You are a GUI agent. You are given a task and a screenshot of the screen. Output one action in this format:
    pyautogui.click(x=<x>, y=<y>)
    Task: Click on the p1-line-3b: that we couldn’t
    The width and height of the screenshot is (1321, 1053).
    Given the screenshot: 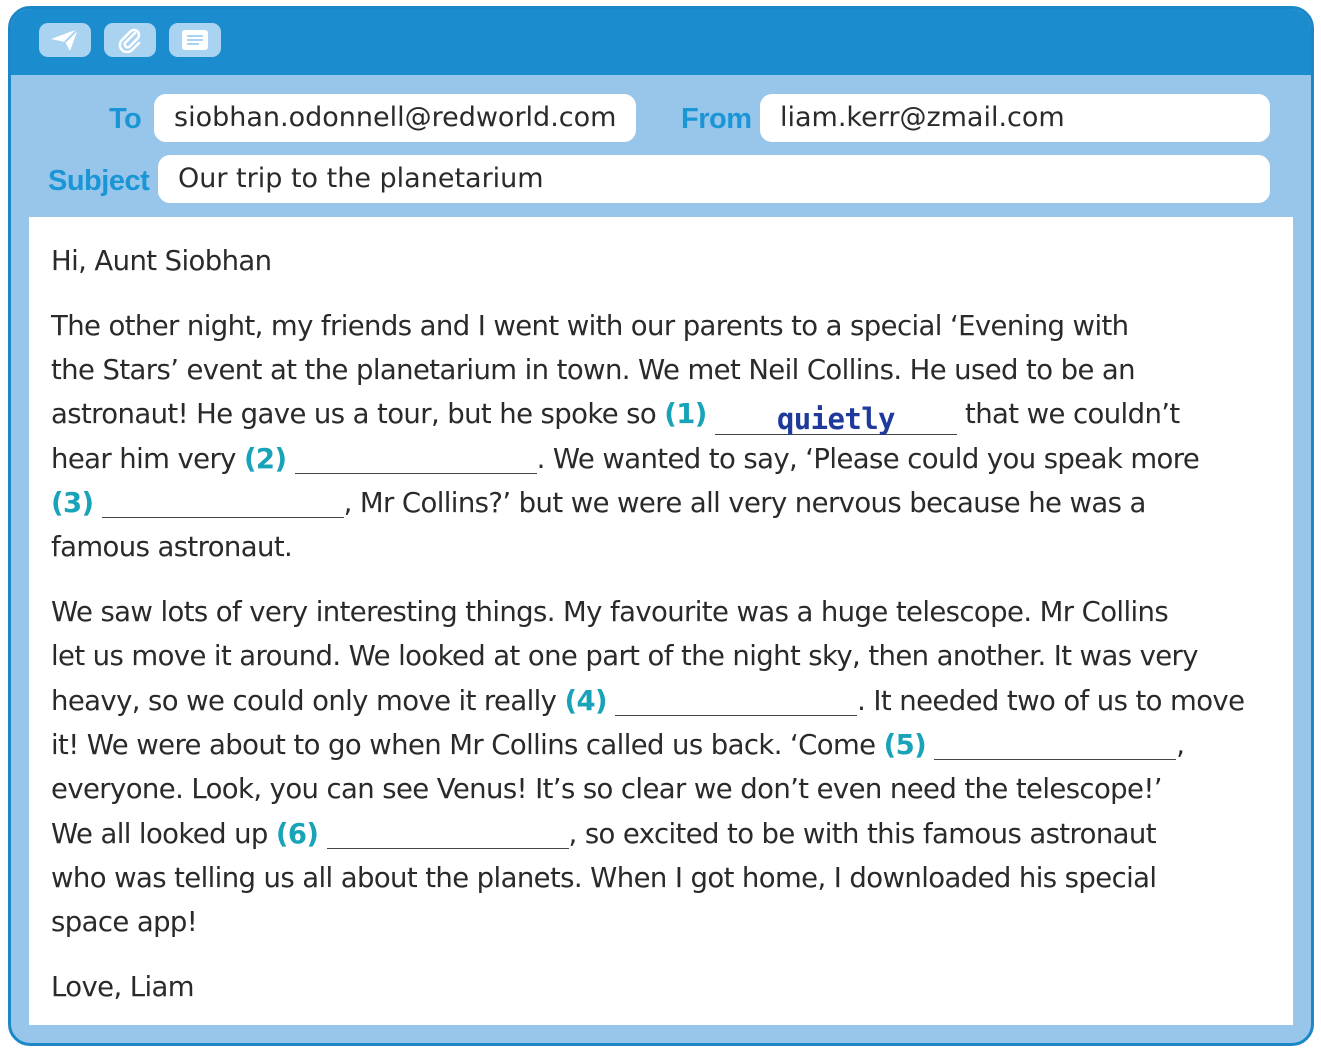 What is the action you would take?
    pyautogui.click(x=1068, y=414)
    